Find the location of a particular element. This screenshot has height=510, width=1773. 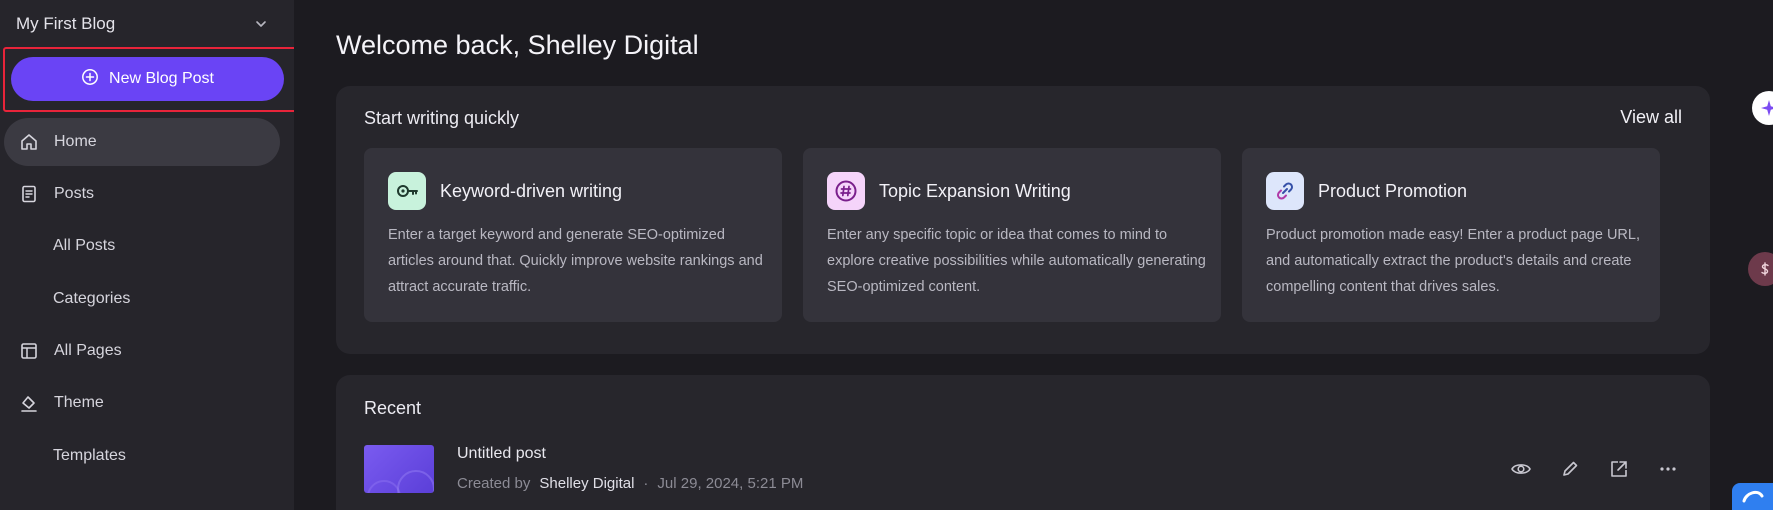

paint-bucket-icon is located at coordinates (29, 403).